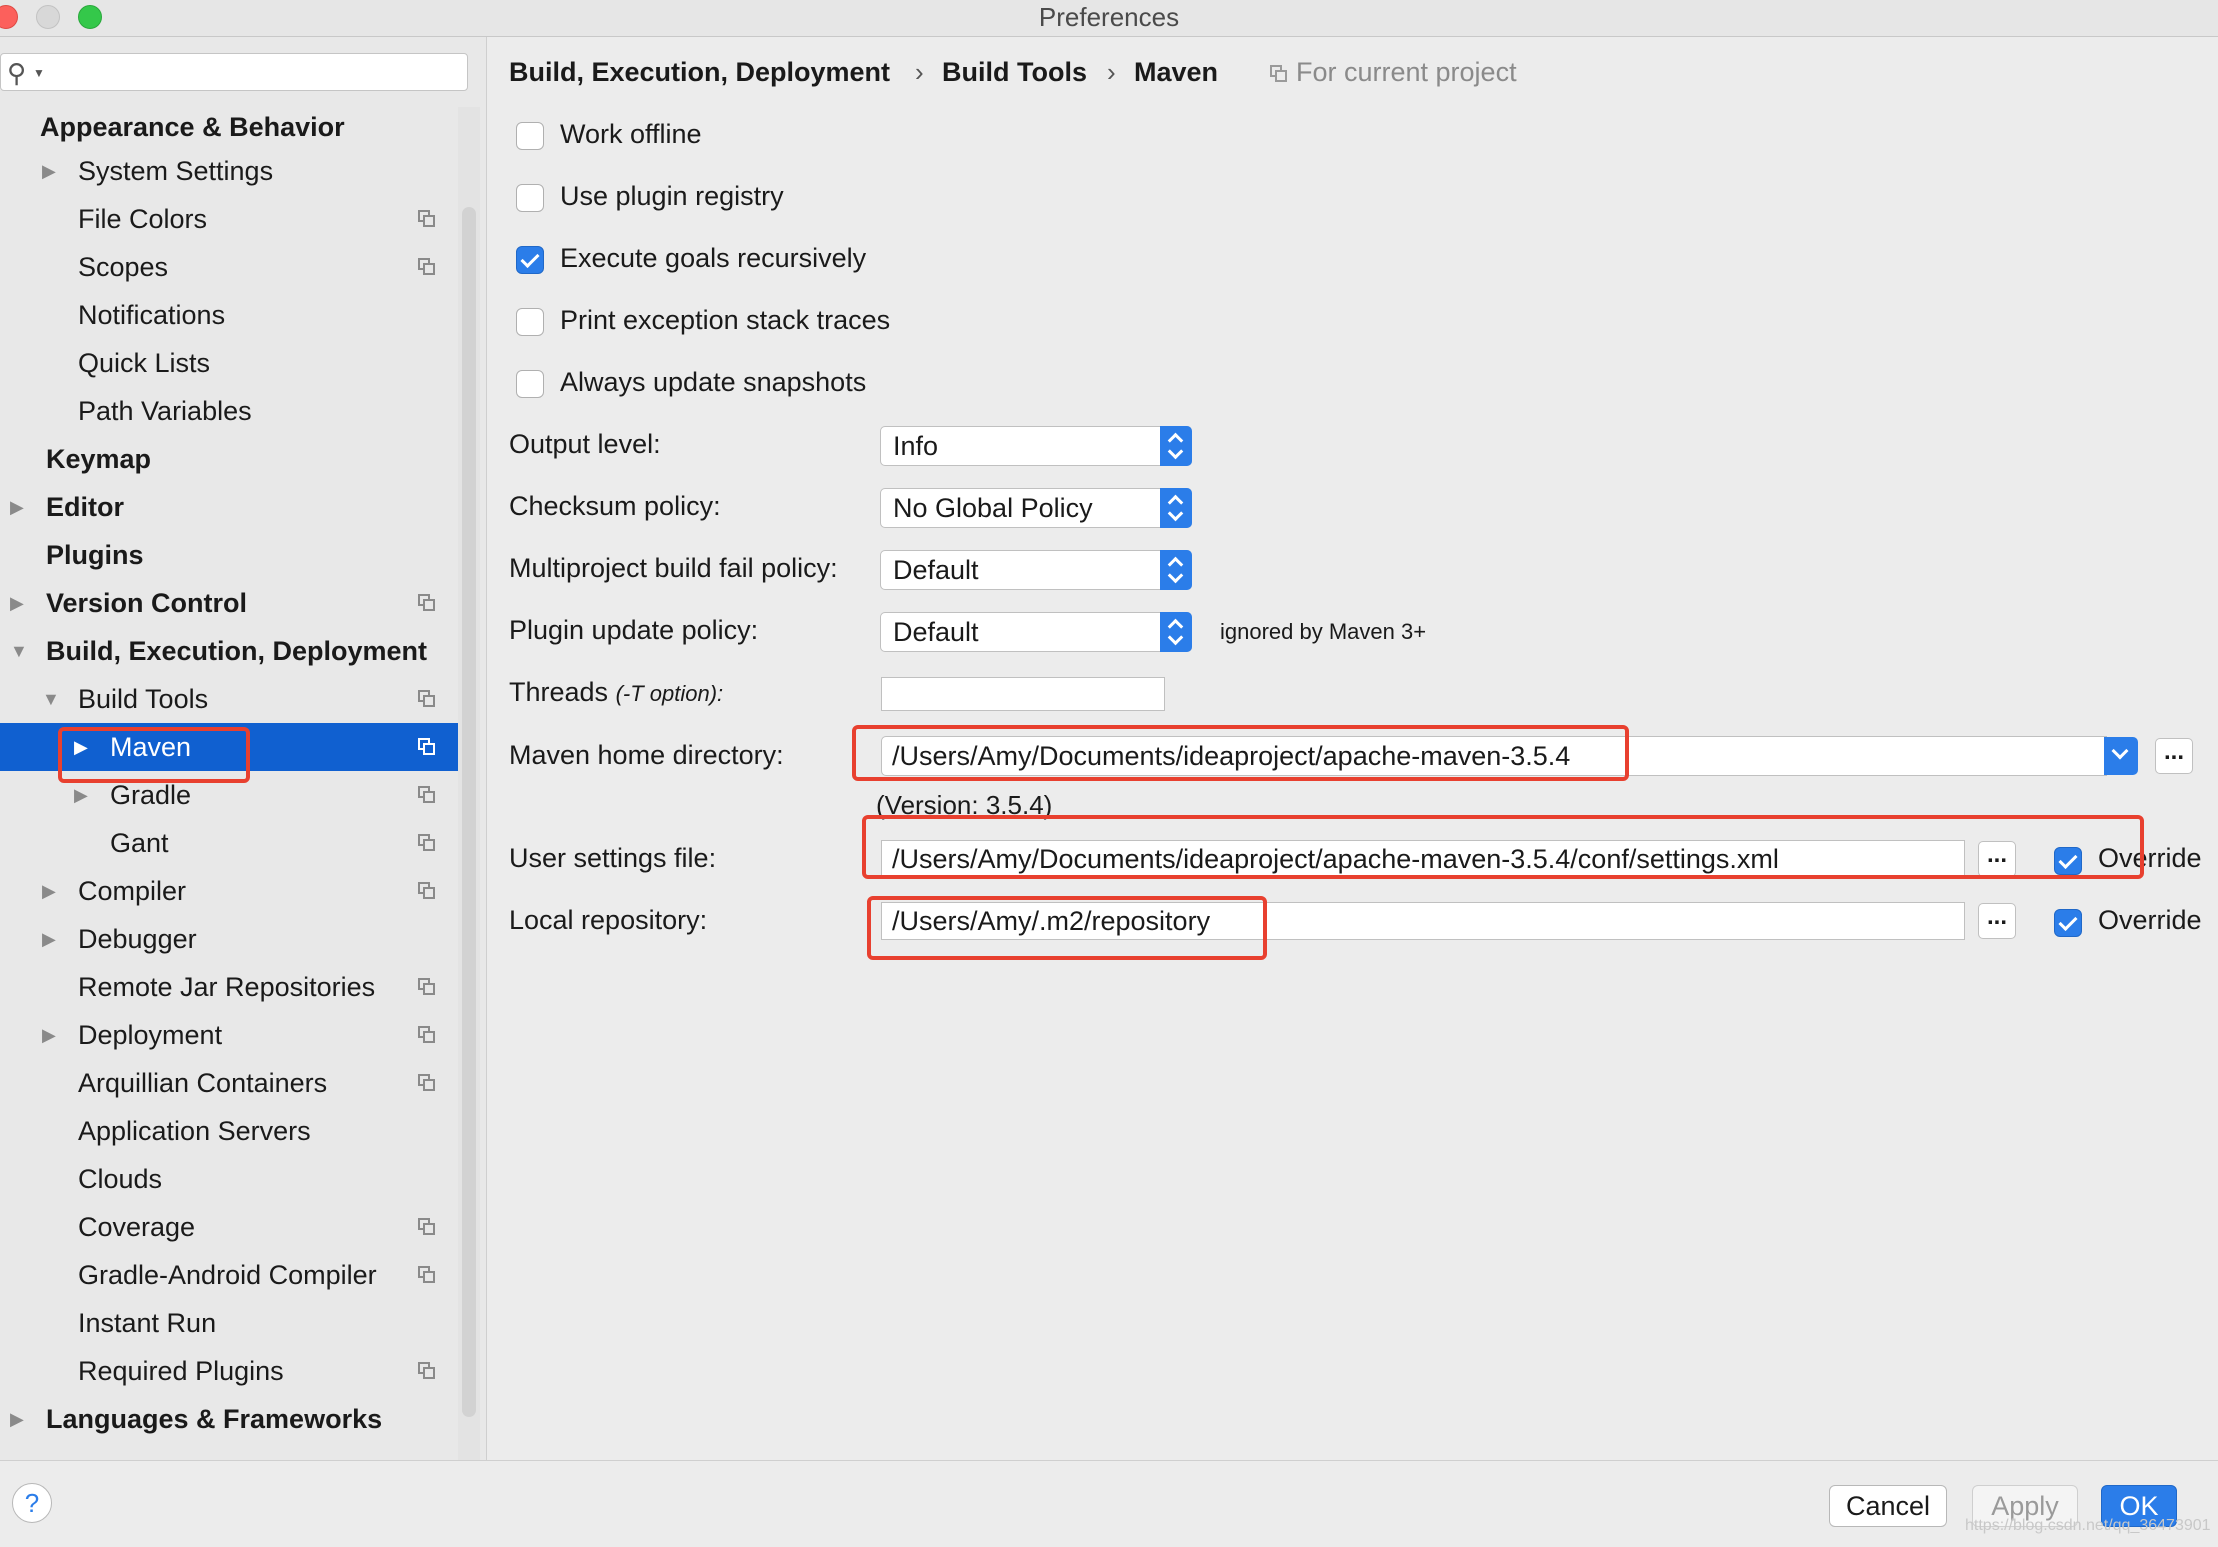  Describe the element at coordinates (32, 1503) in the screenshot. I see `help-button: ?` at that location.